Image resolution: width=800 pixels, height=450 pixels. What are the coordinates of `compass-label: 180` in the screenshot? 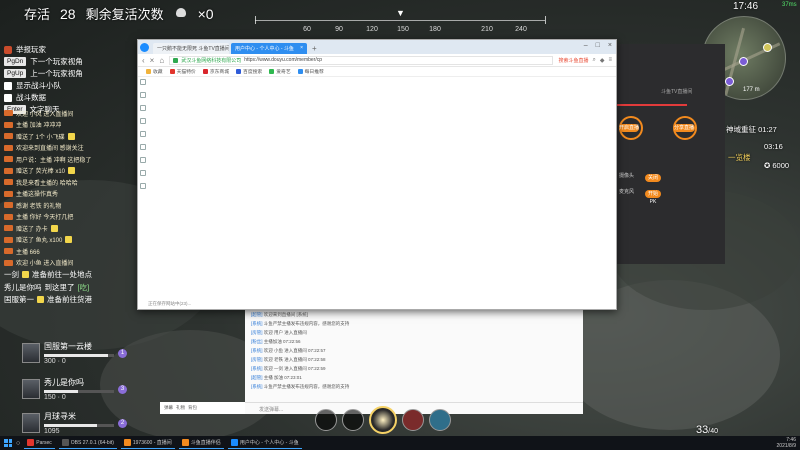 It's located at (435, 29).